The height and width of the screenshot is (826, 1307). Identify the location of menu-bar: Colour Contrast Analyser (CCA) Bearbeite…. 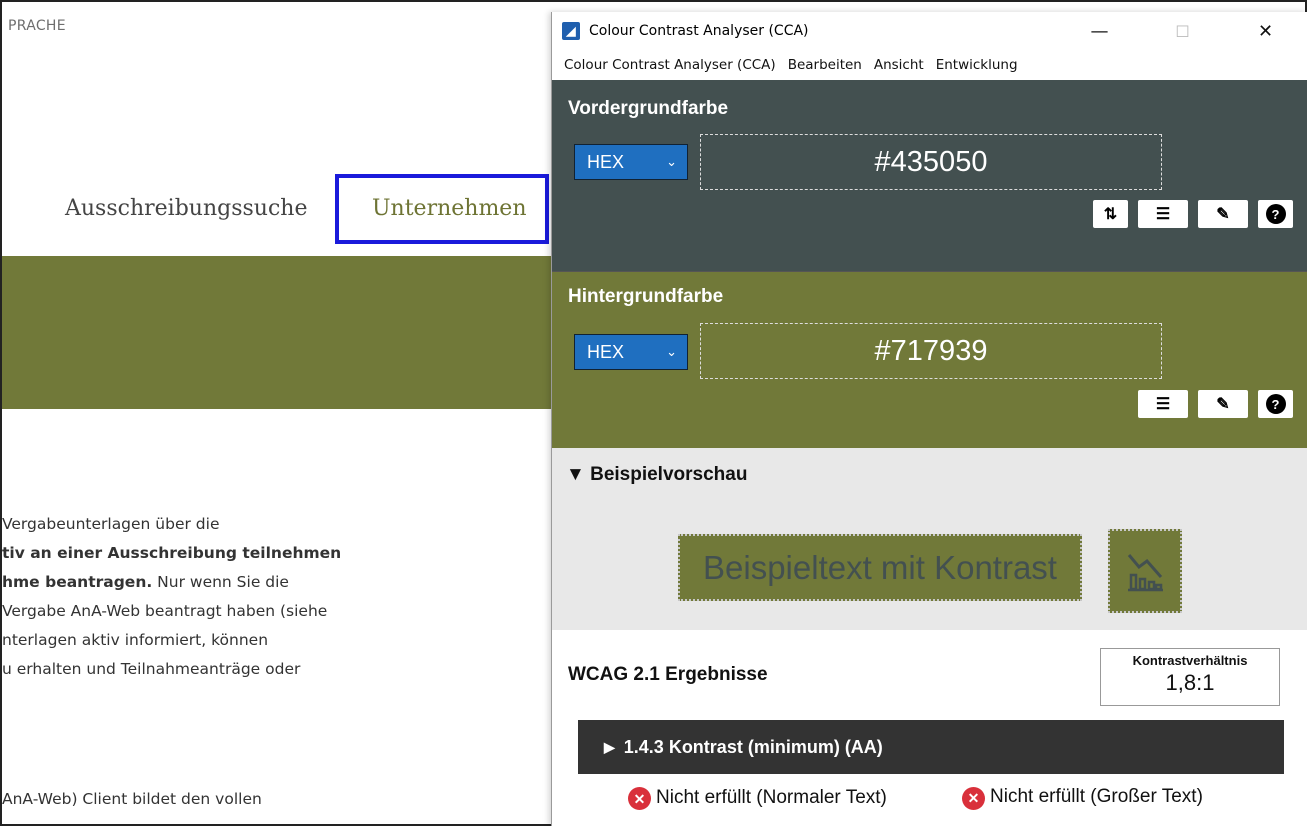
(929, 65).